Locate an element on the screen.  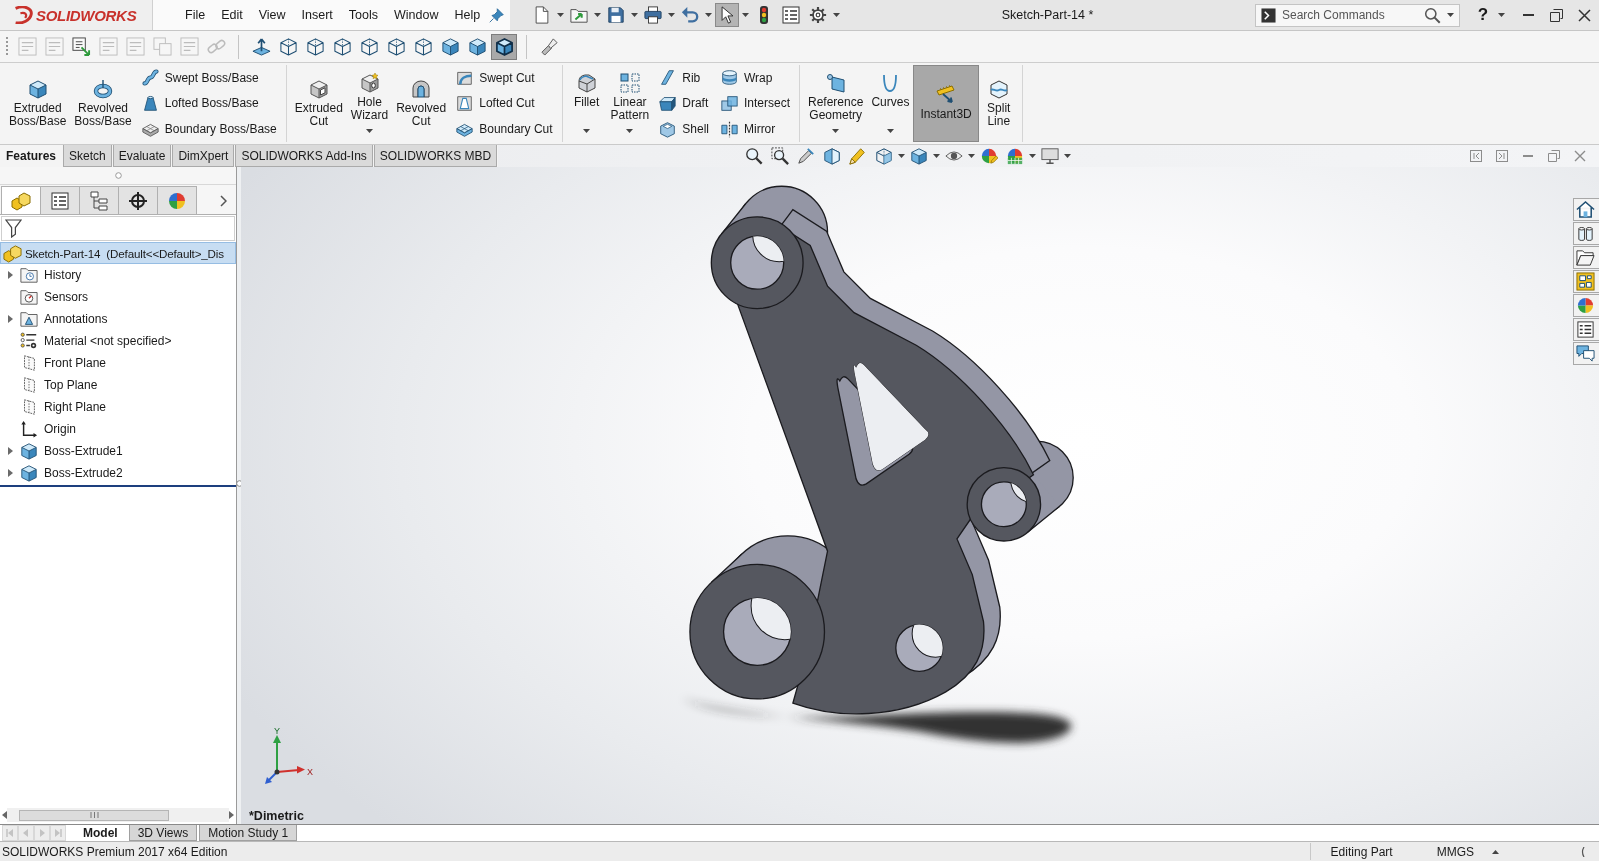
tree-item: Origin is located at coordinates (60, 429).